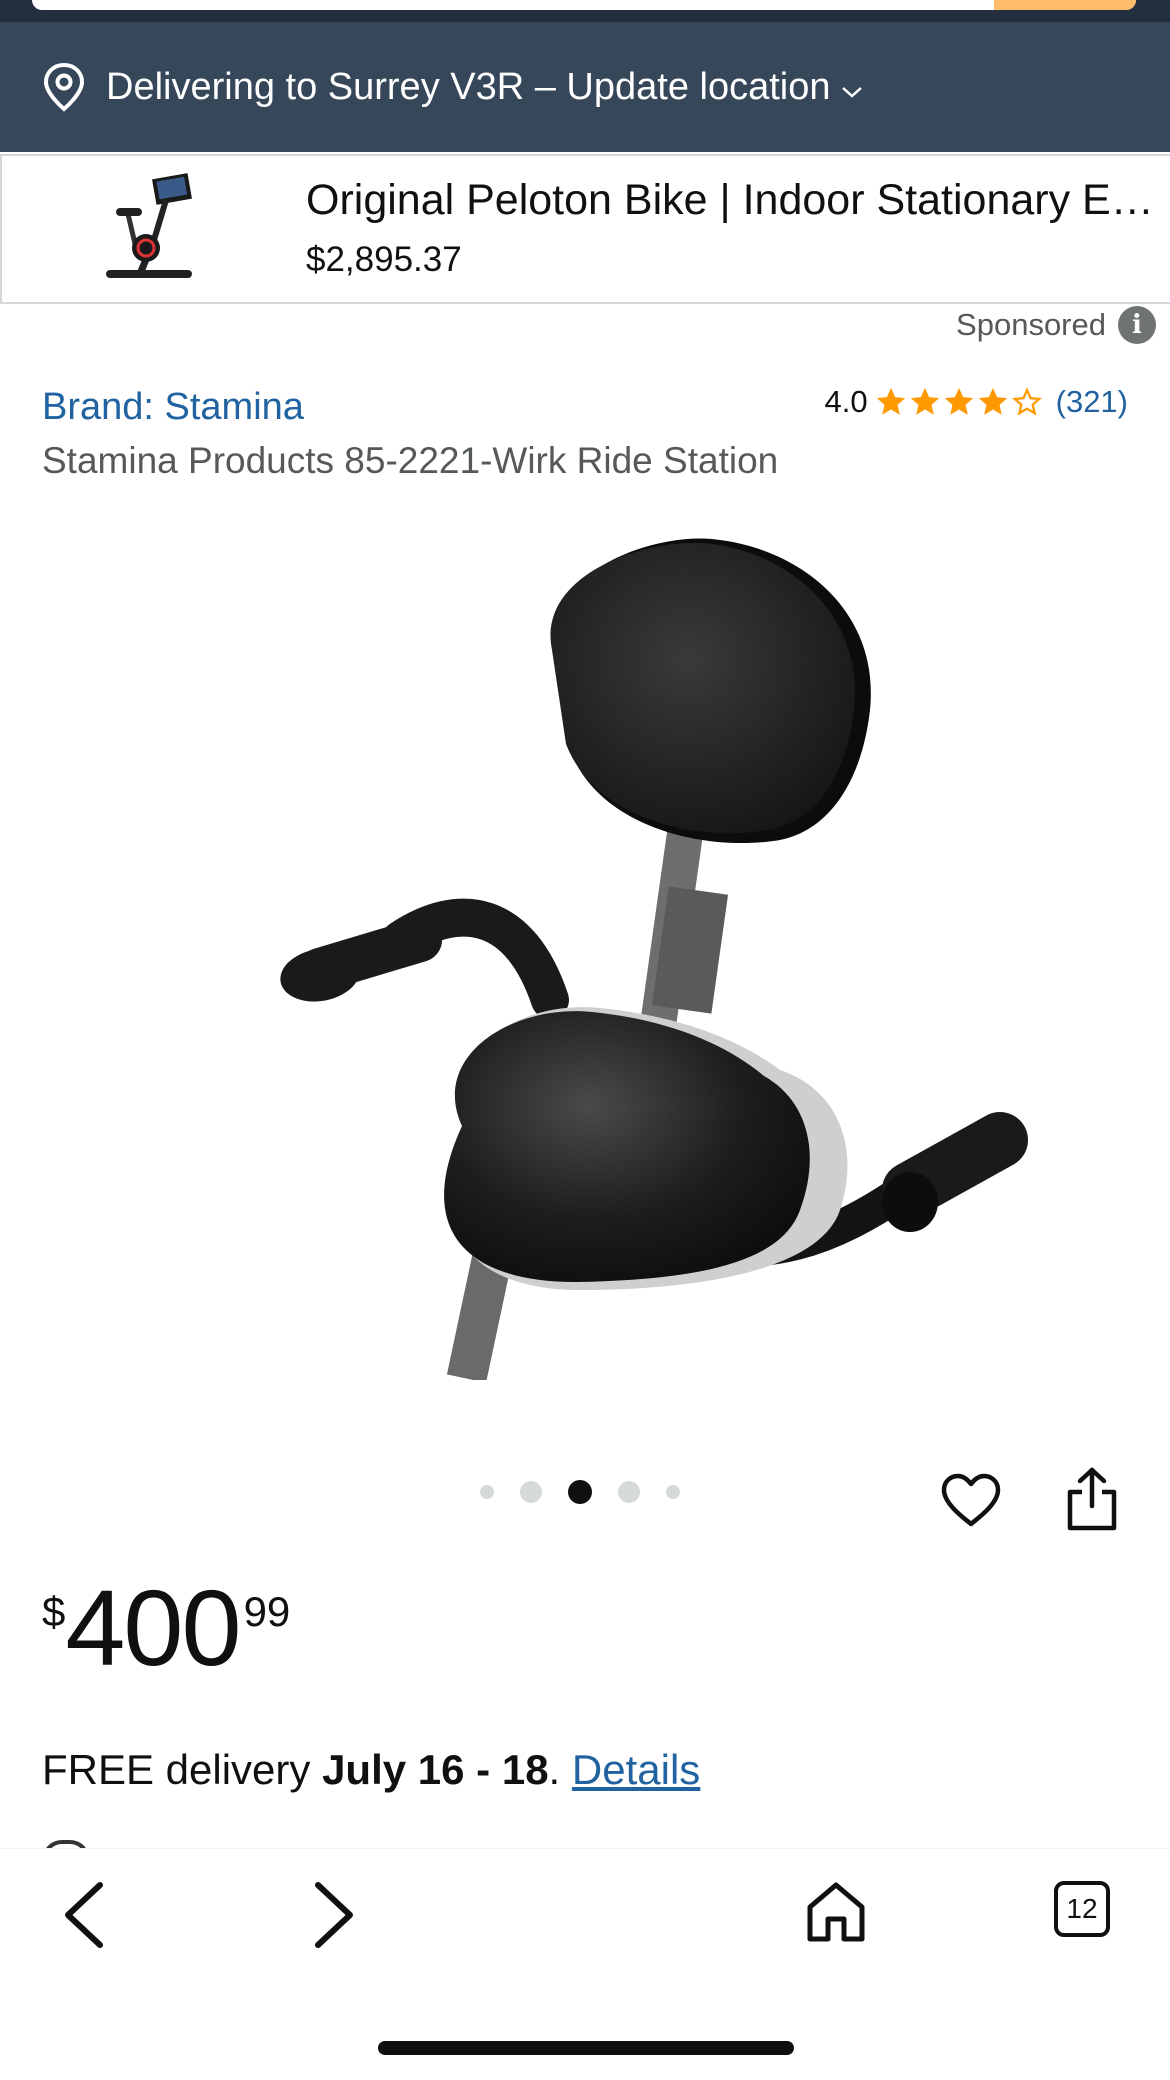 The height and width of the screenshot is (2080, 1170). I want to click on price-whole: 400, so click(153, 1627).